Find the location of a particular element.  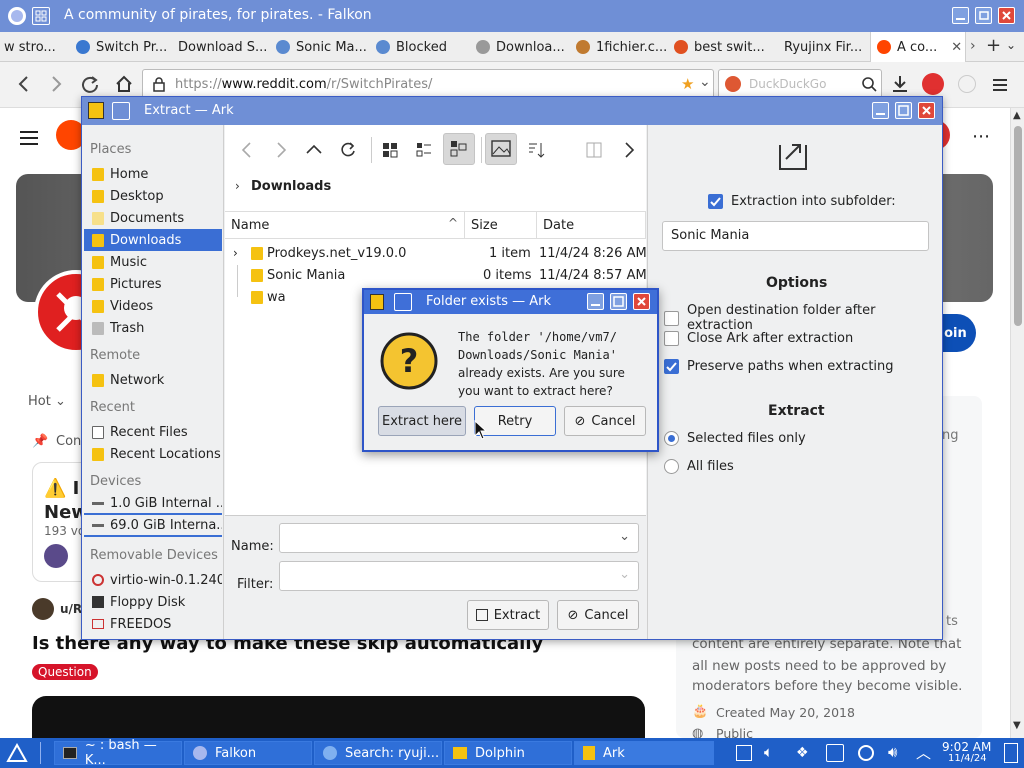

place-desktop: Desktop is located at coordinates (153, 196).